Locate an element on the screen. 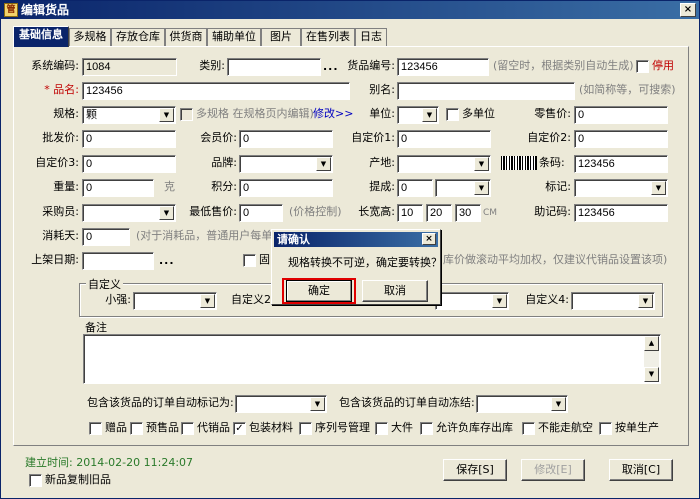 The height and width of the screenshot is (499, 700). brand-select: ▼ is located at coordinates (286, 164).